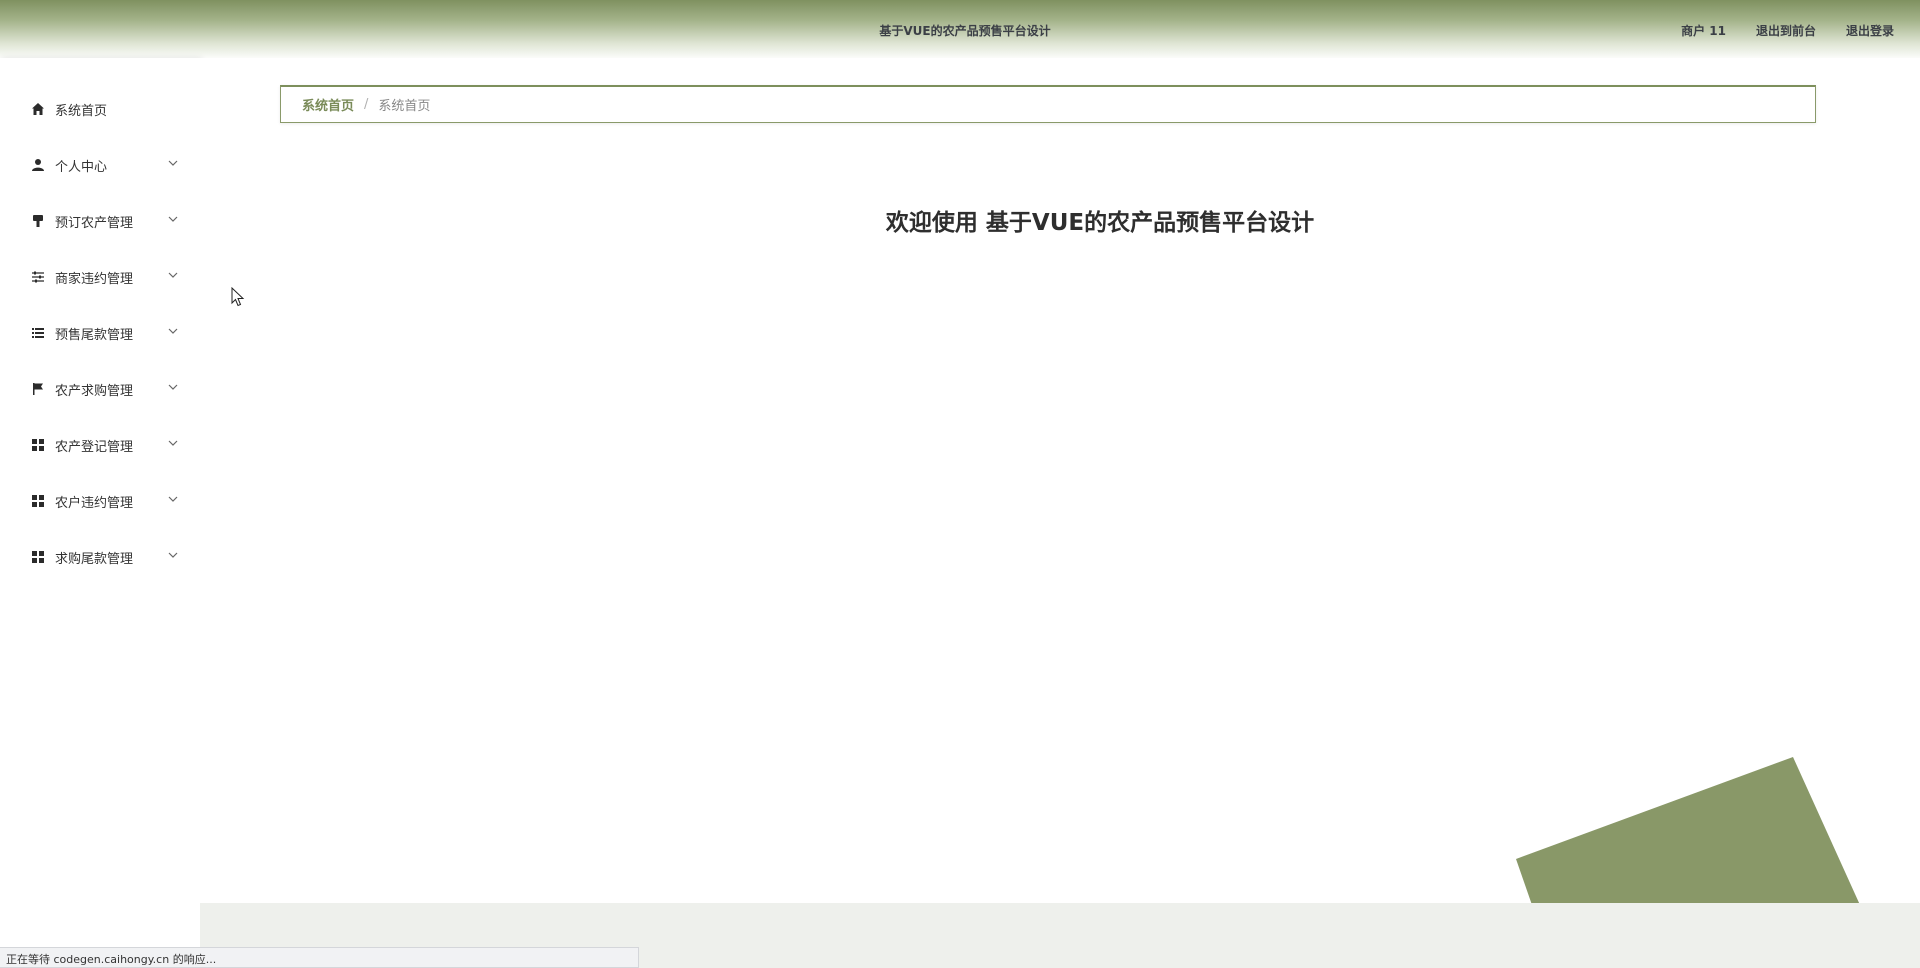 The height and width of the screenshot is (968, 1920). I want to click on sidebar-item-label: 个人中心, so click(81, 167).